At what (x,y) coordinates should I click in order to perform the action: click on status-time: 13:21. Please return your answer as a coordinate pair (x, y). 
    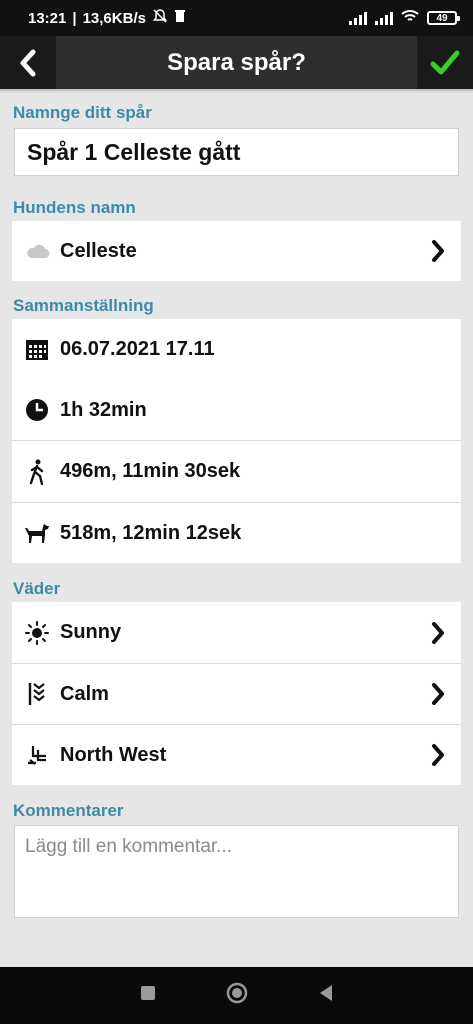
    Looking at the image, I should click on (47, 18).